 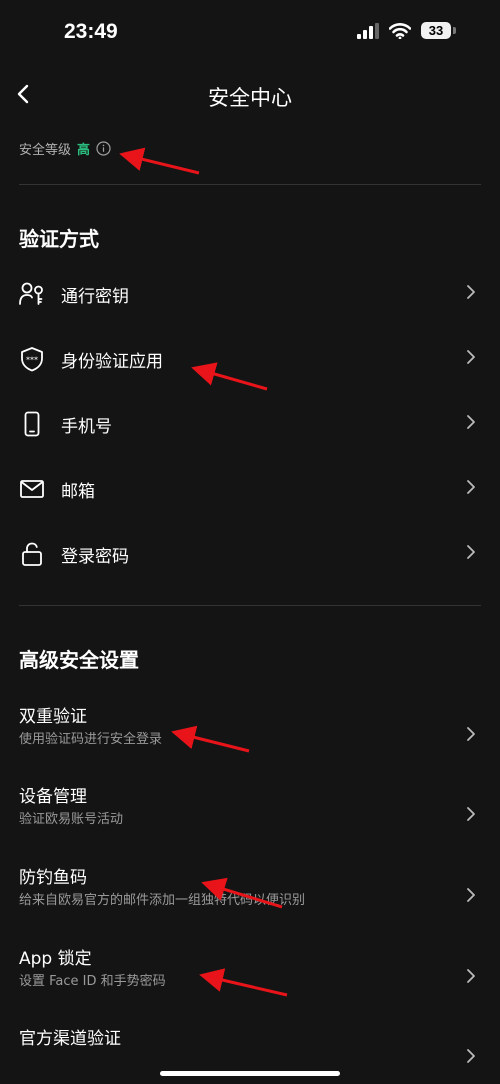 What do you see at coordinates (45, 150) in the screenshot?
I see `security-level-label: 安全等级` at bounding box center [45, 150].